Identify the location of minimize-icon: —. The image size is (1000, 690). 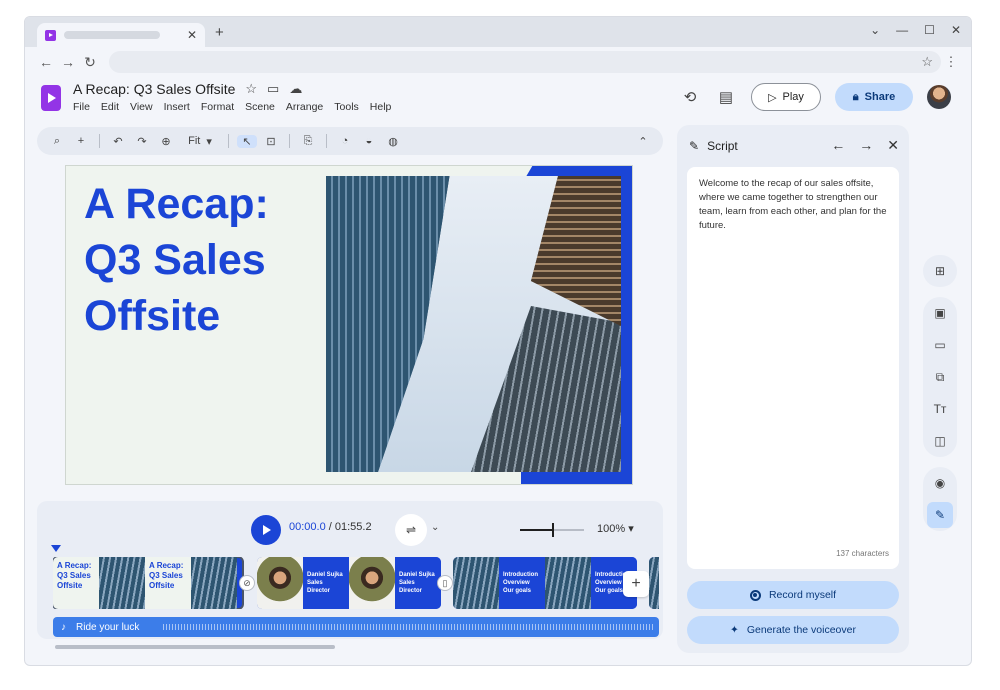
(902, 30).